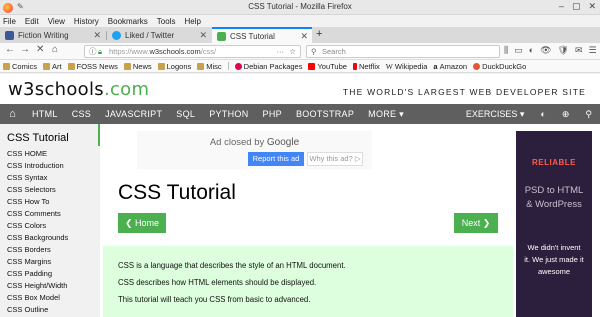 The height and width of the screenshot is (317, 600). What do you see at coordinates (292, 52) in the screenshot?
I see `bookmark-star-icon: ☆` at bounding box center [292, 52].